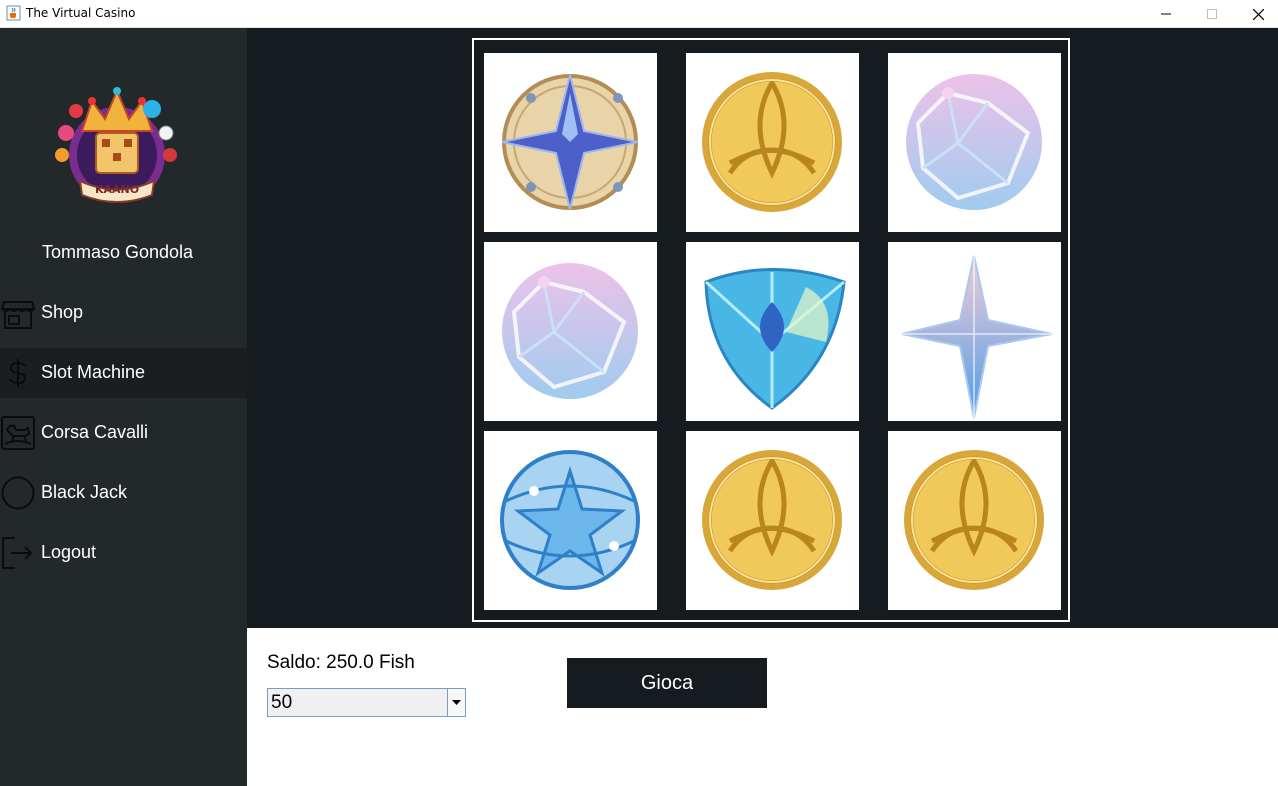 The image size is (1278, 786). Describe the element at coordinates (95, 432) in the screenshot. I see `sidebar-item-label: Corsa Cavalli` at that location.